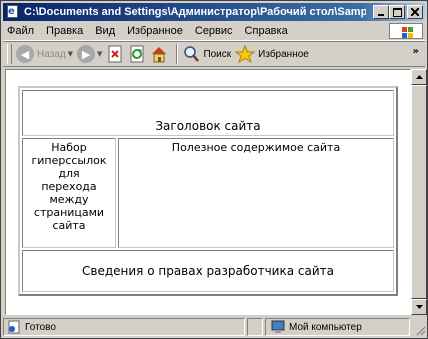  What do you see at coordinates (124, 327) in the screenshot?
I see `status-panel: Готово` at bounding box center [124, 327].